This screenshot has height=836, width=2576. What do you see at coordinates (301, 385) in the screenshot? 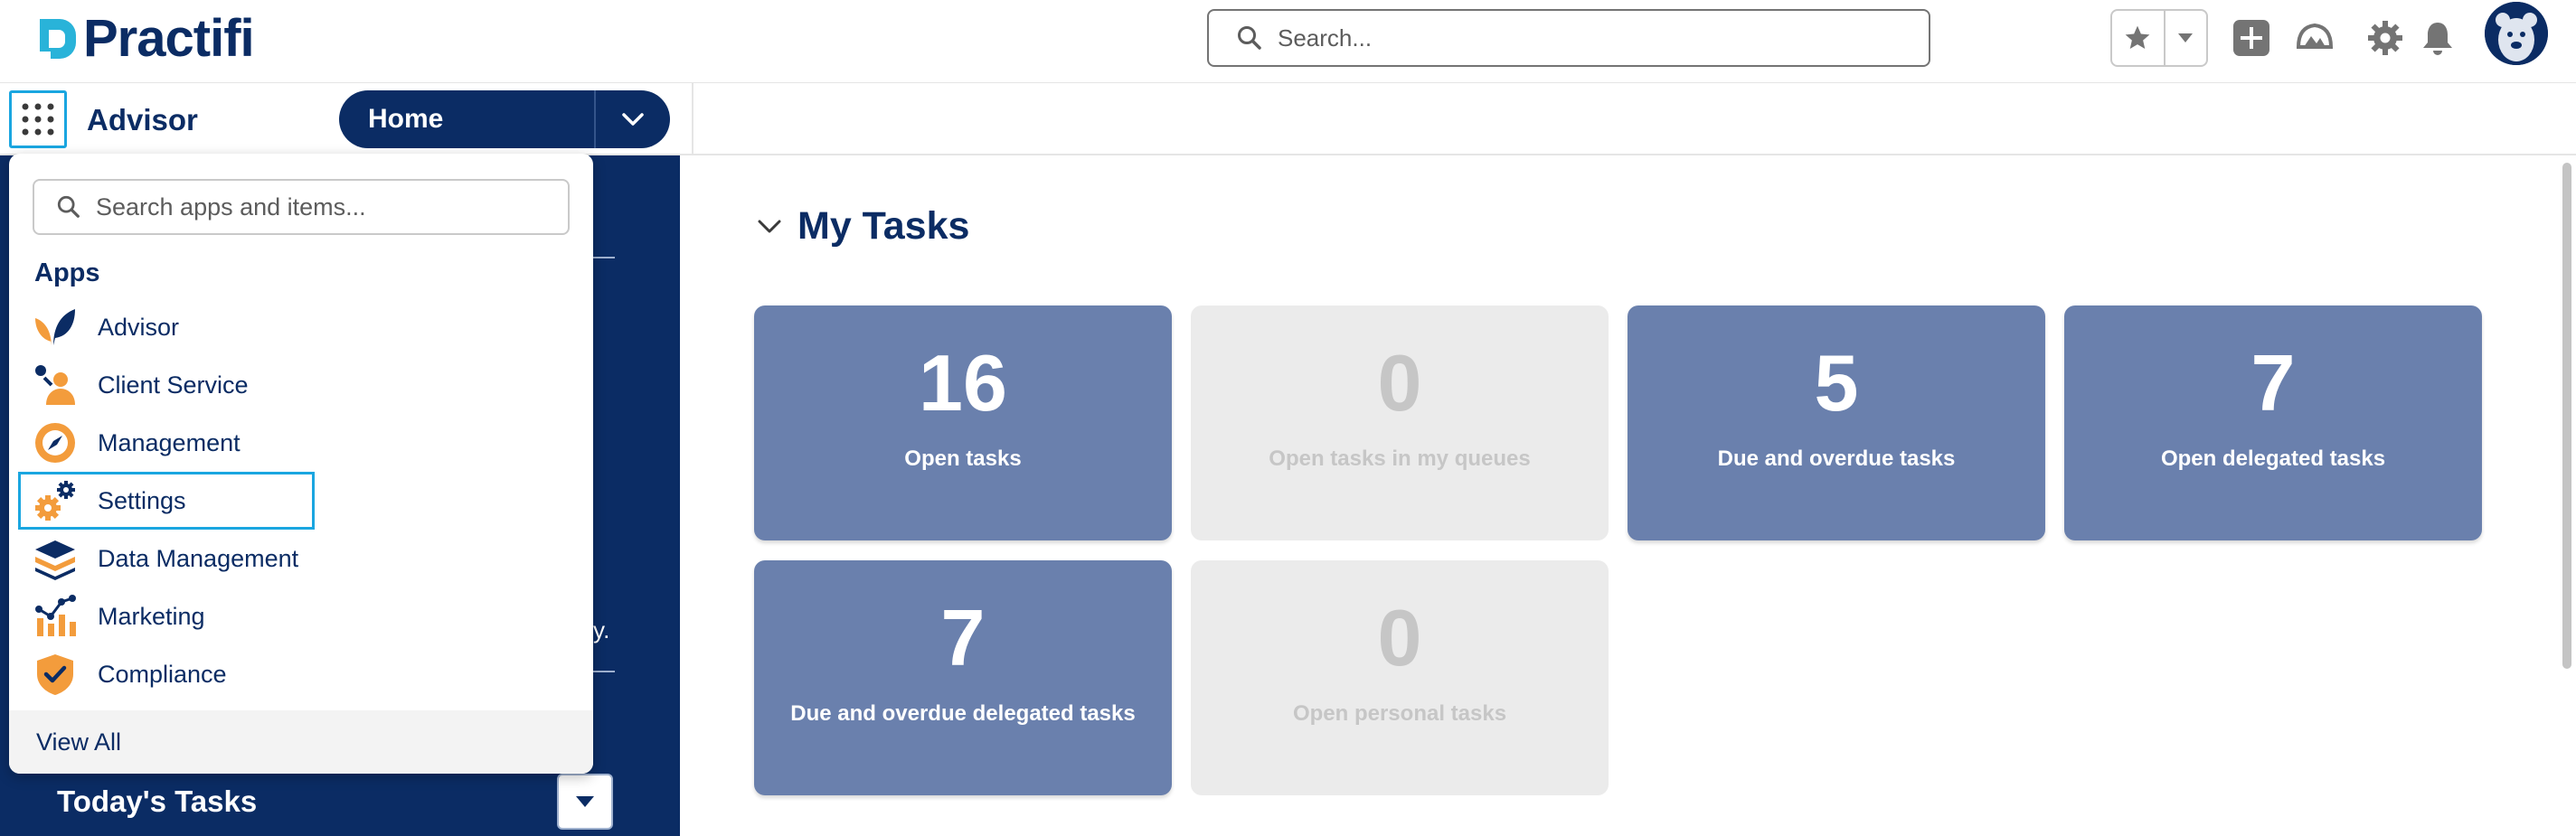
I see `app-item-client-service: Client Service` at bounding box center [301, 385].